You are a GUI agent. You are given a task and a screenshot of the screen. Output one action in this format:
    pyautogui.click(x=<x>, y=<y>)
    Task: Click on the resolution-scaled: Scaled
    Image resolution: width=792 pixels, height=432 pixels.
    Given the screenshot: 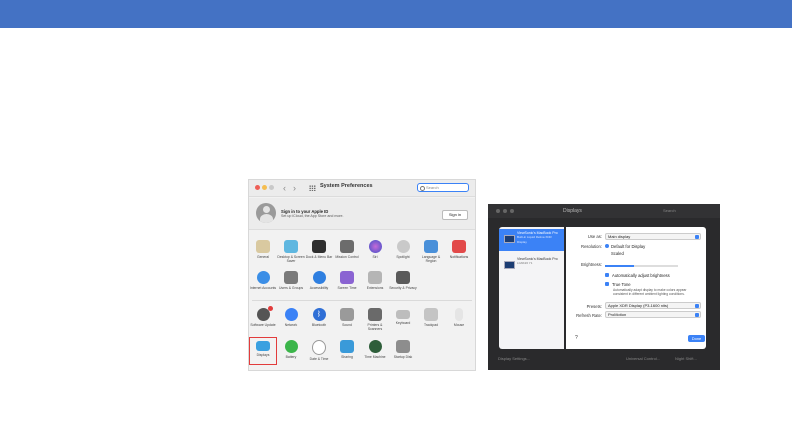 What is the action you would take?
    pyautogui.click(x=617, y=253)
    